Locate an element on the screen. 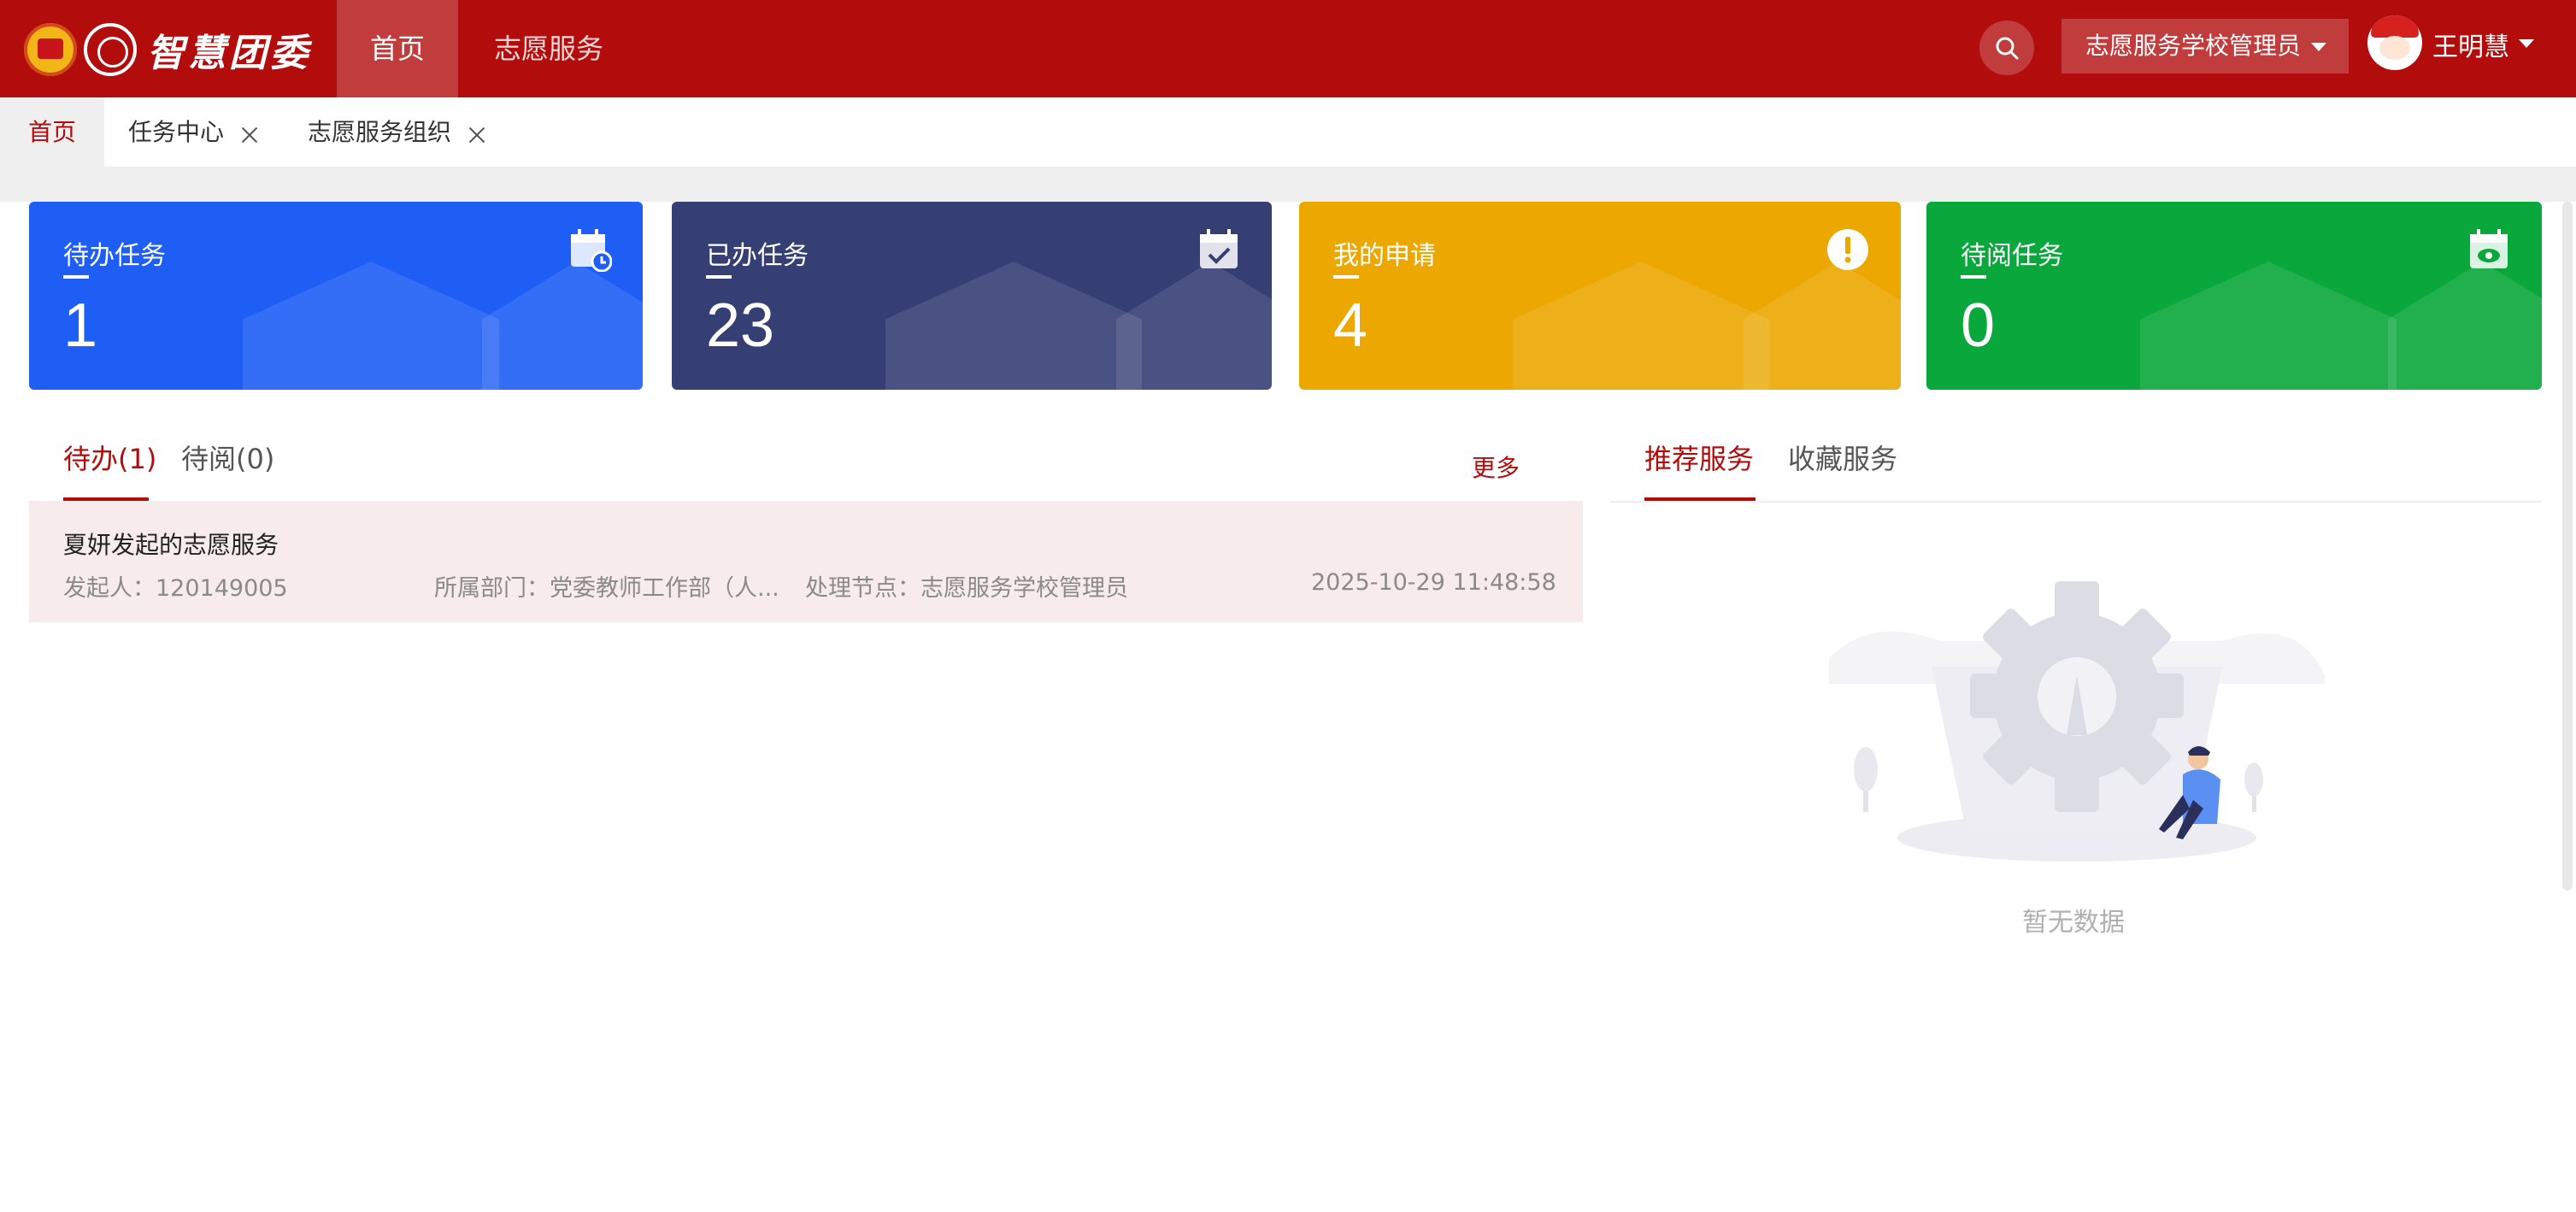 This screenshot has height=1212, width=2576. stat-card-to-read: 待阅任务 0 is located at coordinates (2234, 296).